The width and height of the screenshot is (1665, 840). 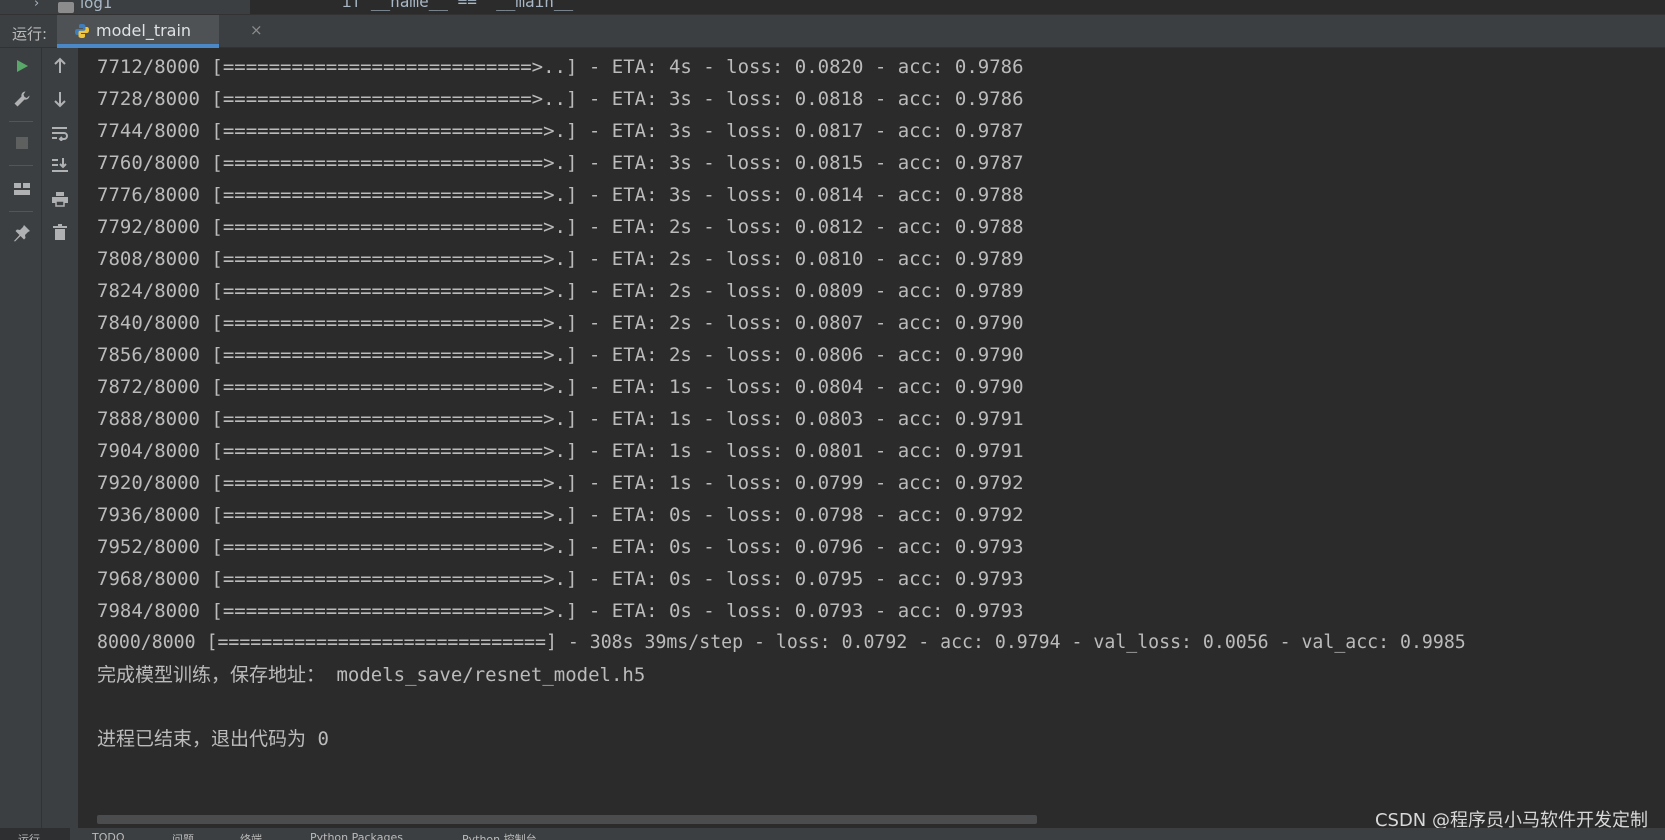 What do you see at coordinates (832, 31) in the screenshot?
I see `run-tool-header: 运行: model_train ×` at bounding box center [832, 31].